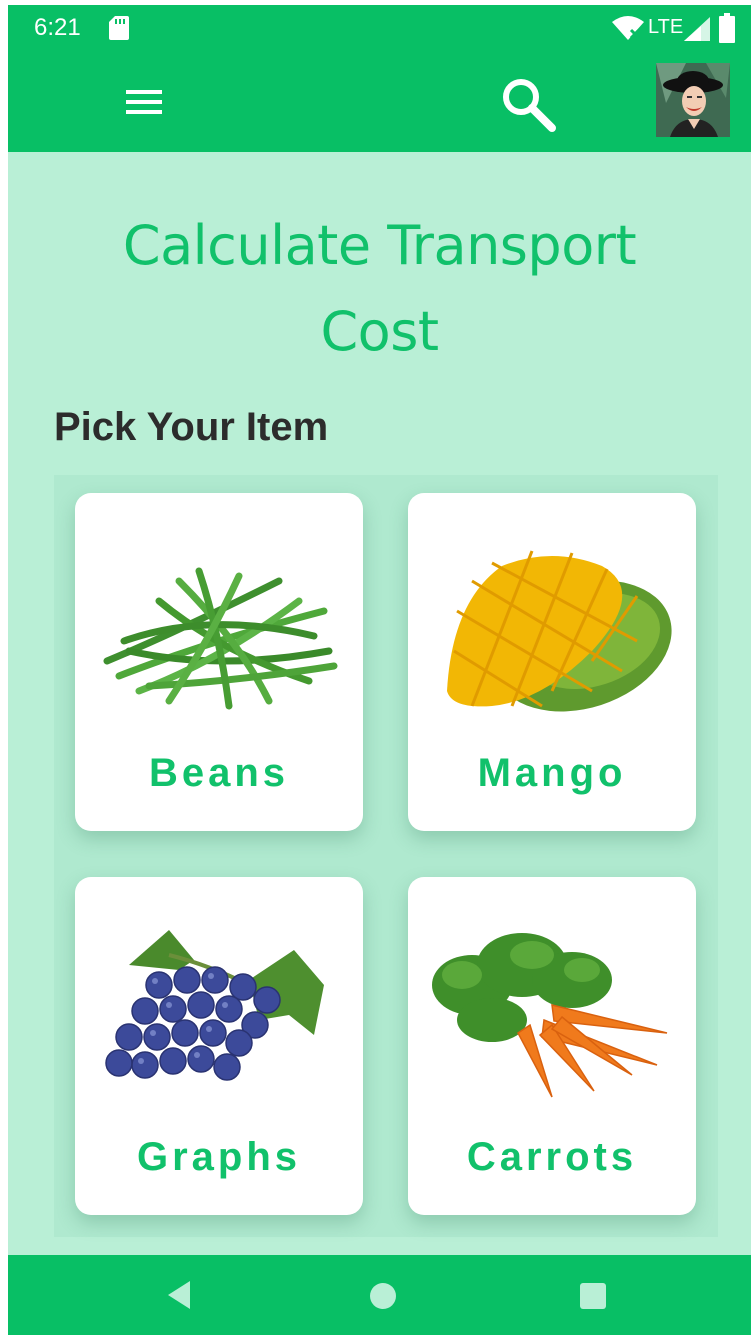 The width and height of the screenshot is (751, 1335). Describe the element at coordinates (214, 1005) in the screenshot. I see `grapes-image` at that location.